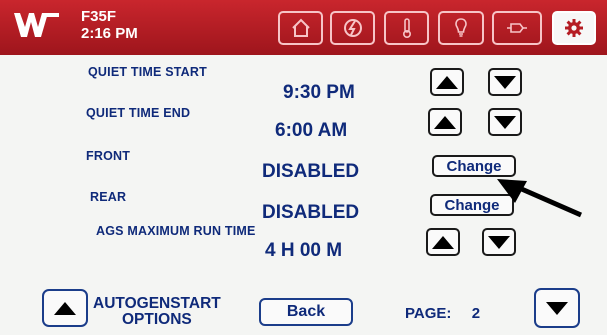 Image resolution: width=607 pixels, height=335 pixels. Describe the element at coordinates (36, 25) in the screenshot. I see `brand-logo` at that location.